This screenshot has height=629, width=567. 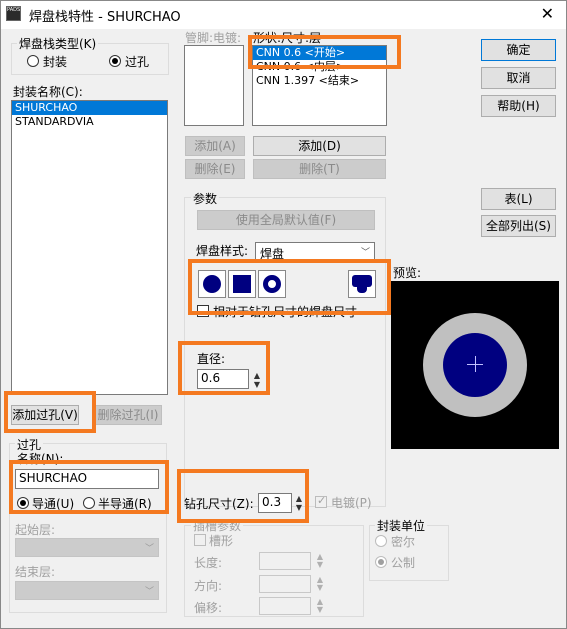 I want to click on add-via-button: 添加过孔(V), so click(x=45, y=415).